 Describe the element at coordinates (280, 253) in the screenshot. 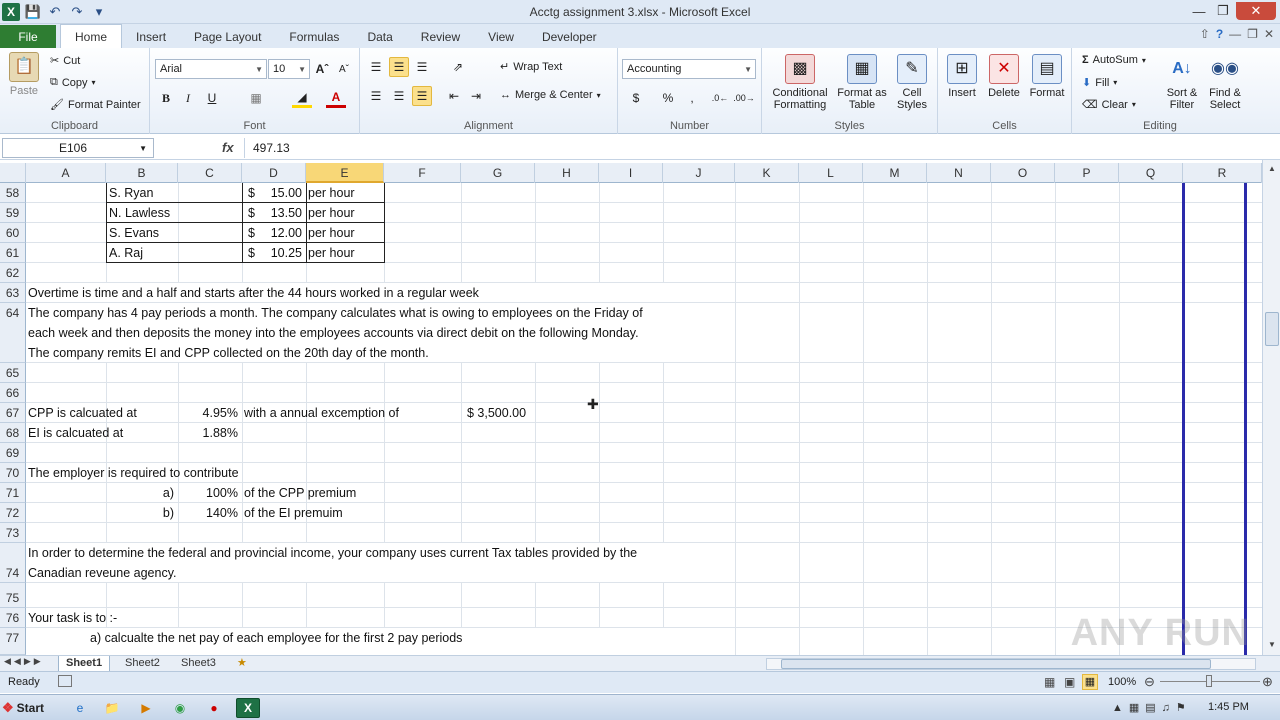

I see `hourly-rate: 10.25` at that location.